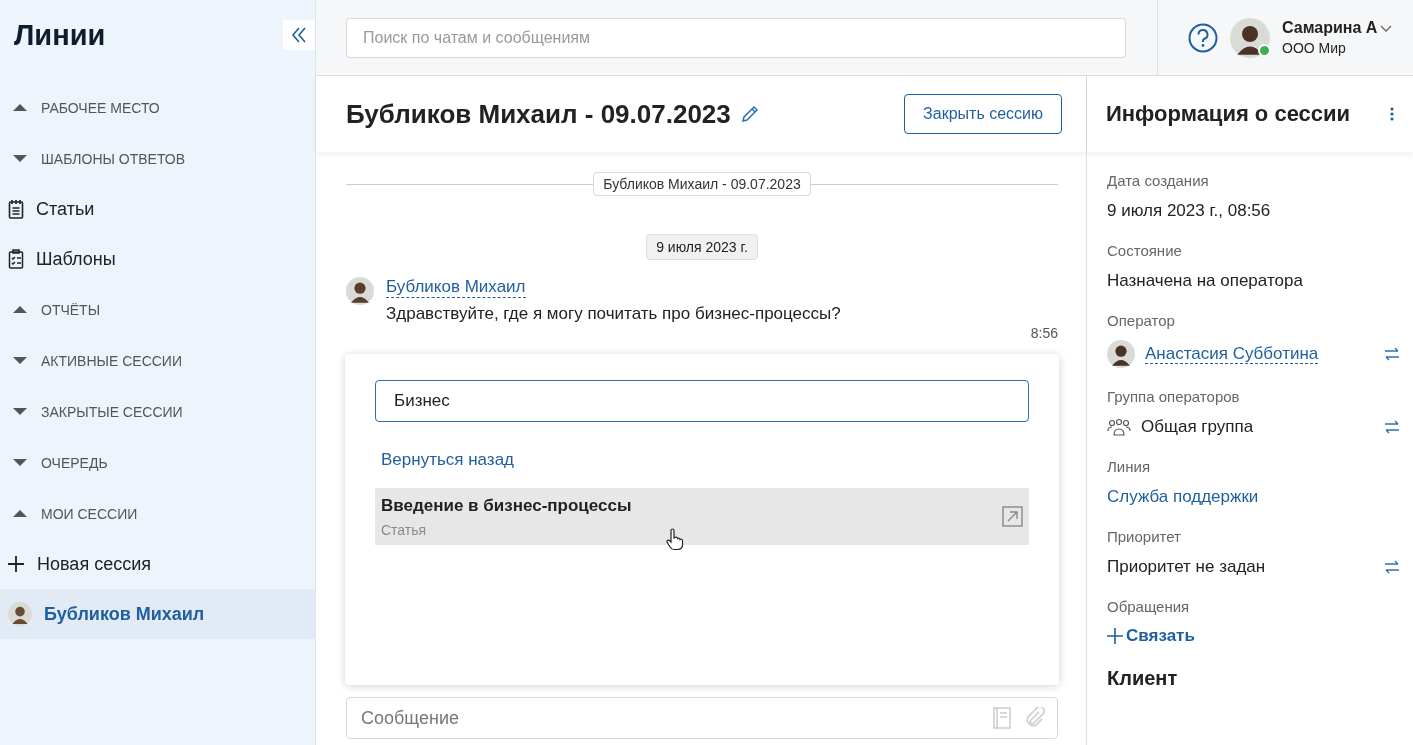 This screenshot has width=1413, height=745. I want to click on notepad-icon, so click(16, 209).